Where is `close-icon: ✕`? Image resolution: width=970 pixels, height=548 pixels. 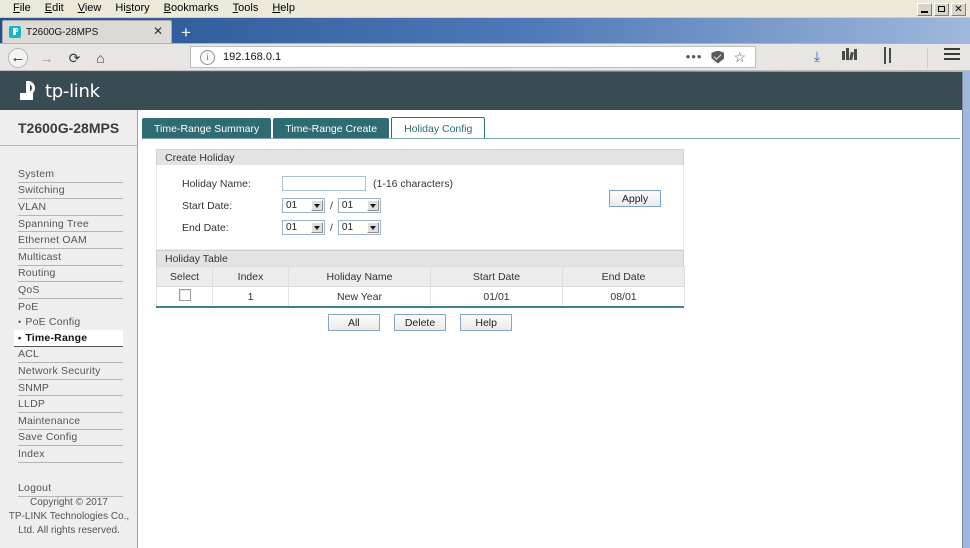
close-icon: ✕ is located at coordinates (160, 31).